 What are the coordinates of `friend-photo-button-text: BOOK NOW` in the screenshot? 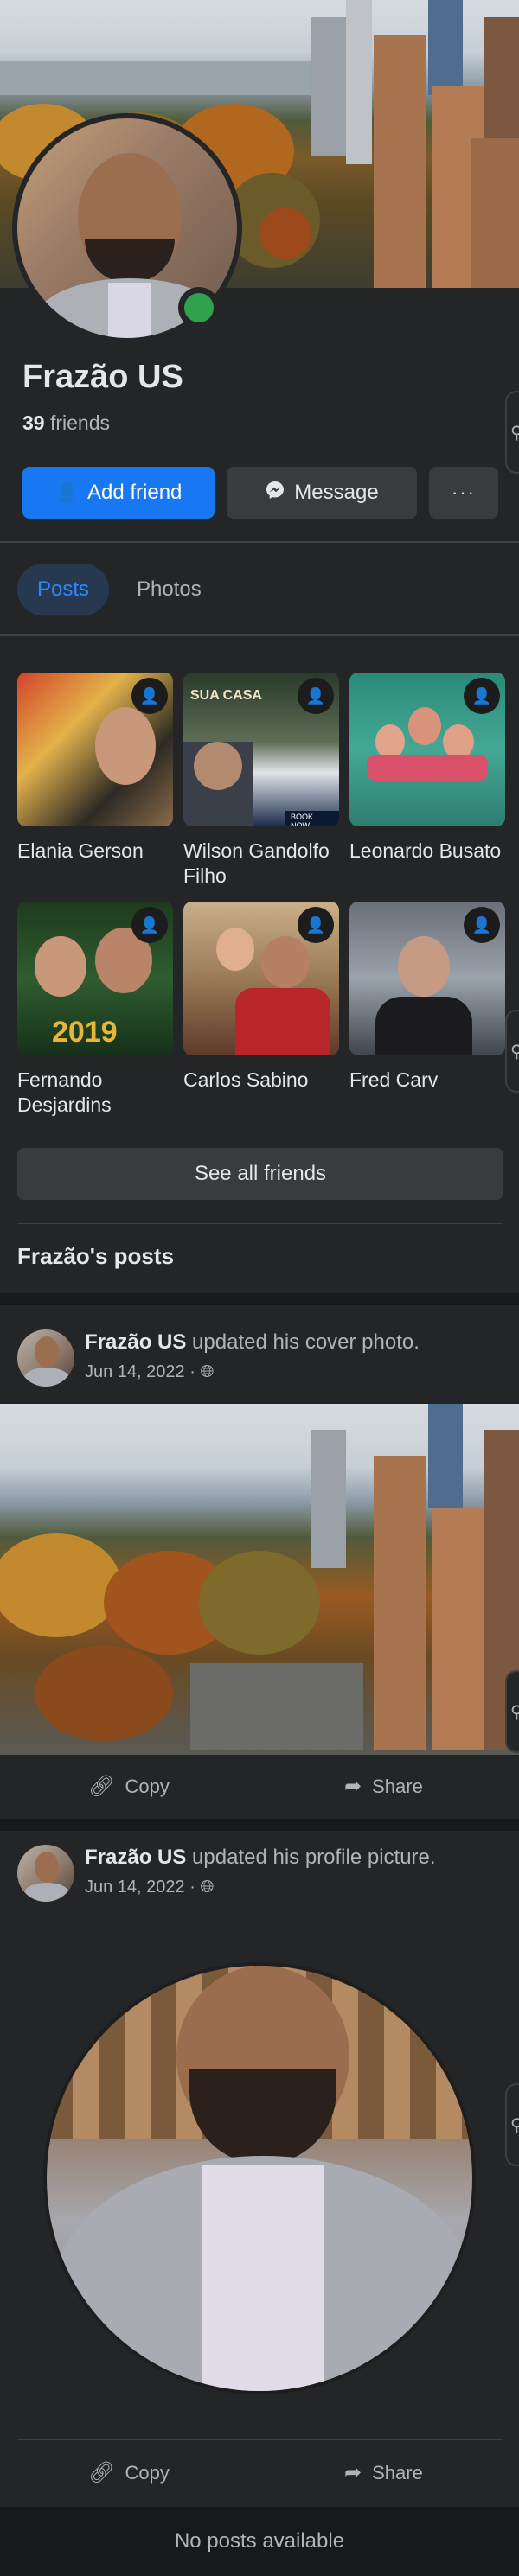 It's located at (312, 818).